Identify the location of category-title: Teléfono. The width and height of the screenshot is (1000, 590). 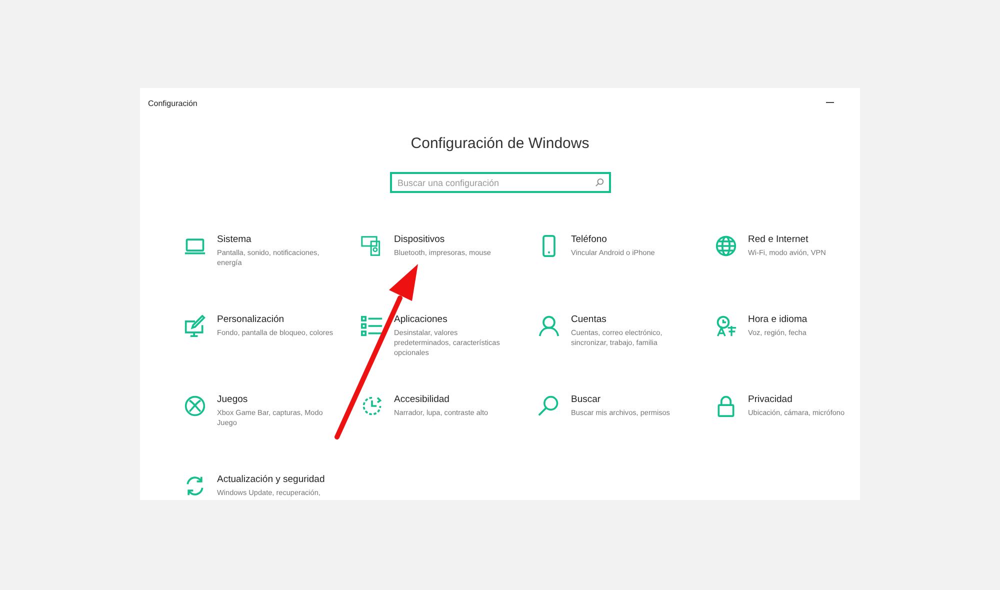
(630, 239).